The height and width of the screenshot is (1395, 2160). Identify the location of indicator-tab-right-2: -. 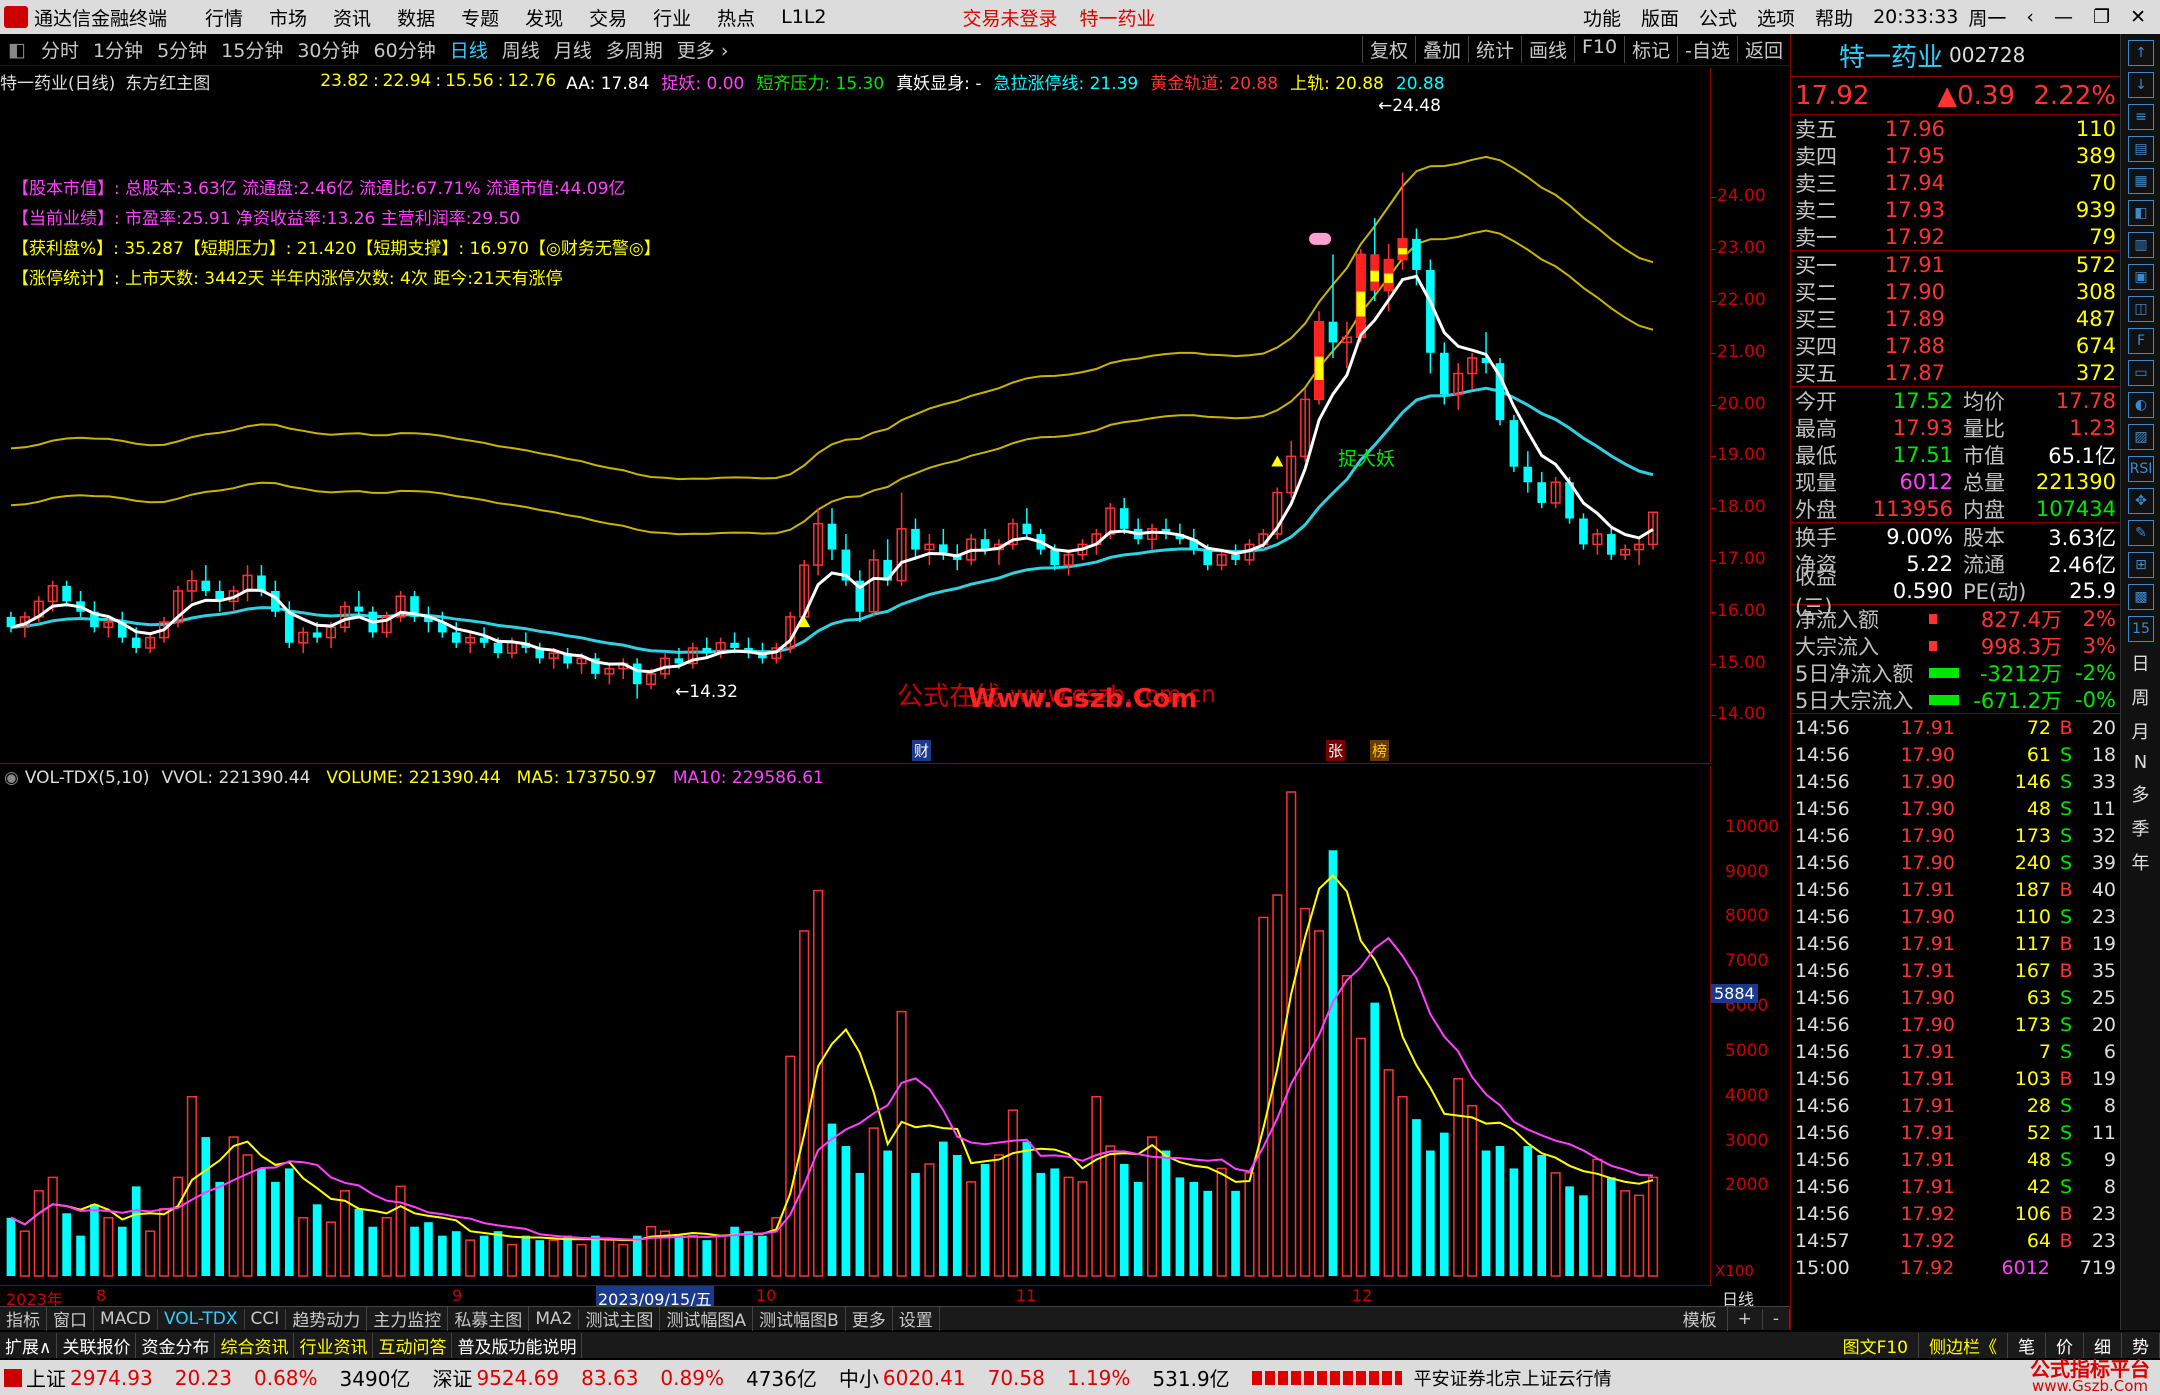
(1776, 1318).